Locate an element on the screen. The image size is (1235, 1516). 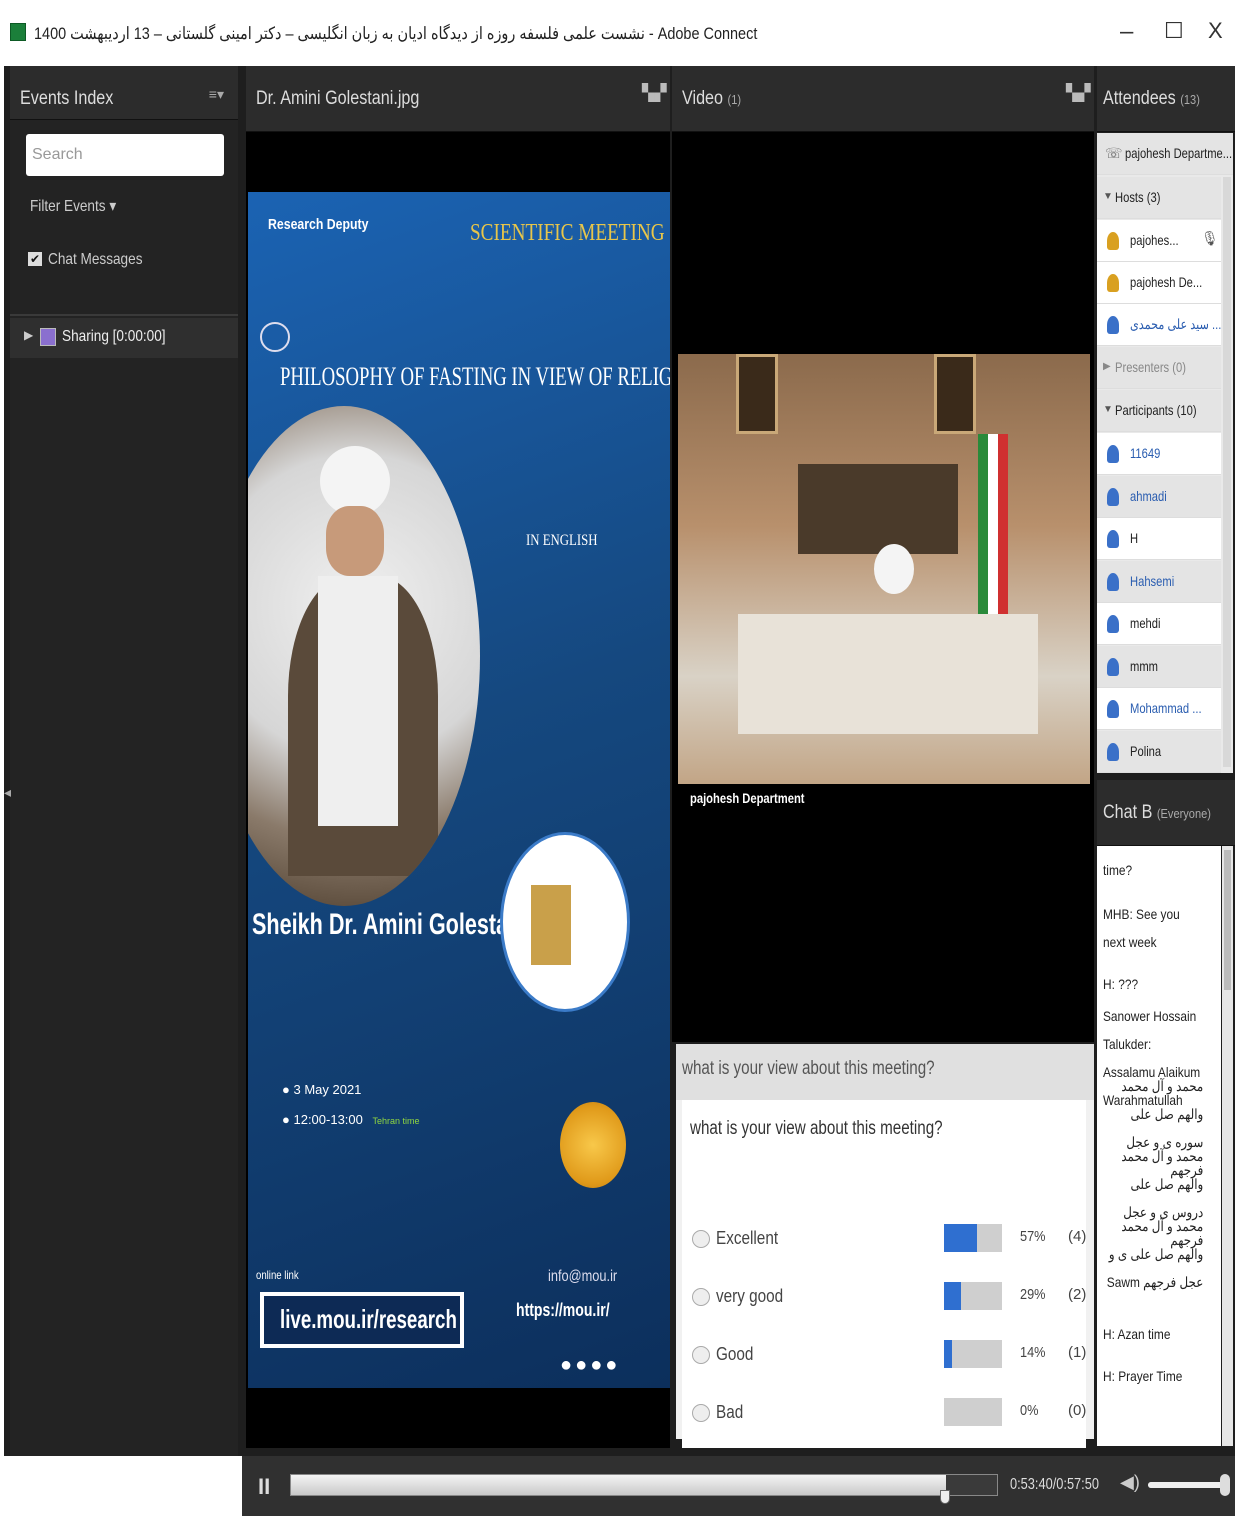
attendees-header: Attendees (13) is located at coordinates (1166, 99).